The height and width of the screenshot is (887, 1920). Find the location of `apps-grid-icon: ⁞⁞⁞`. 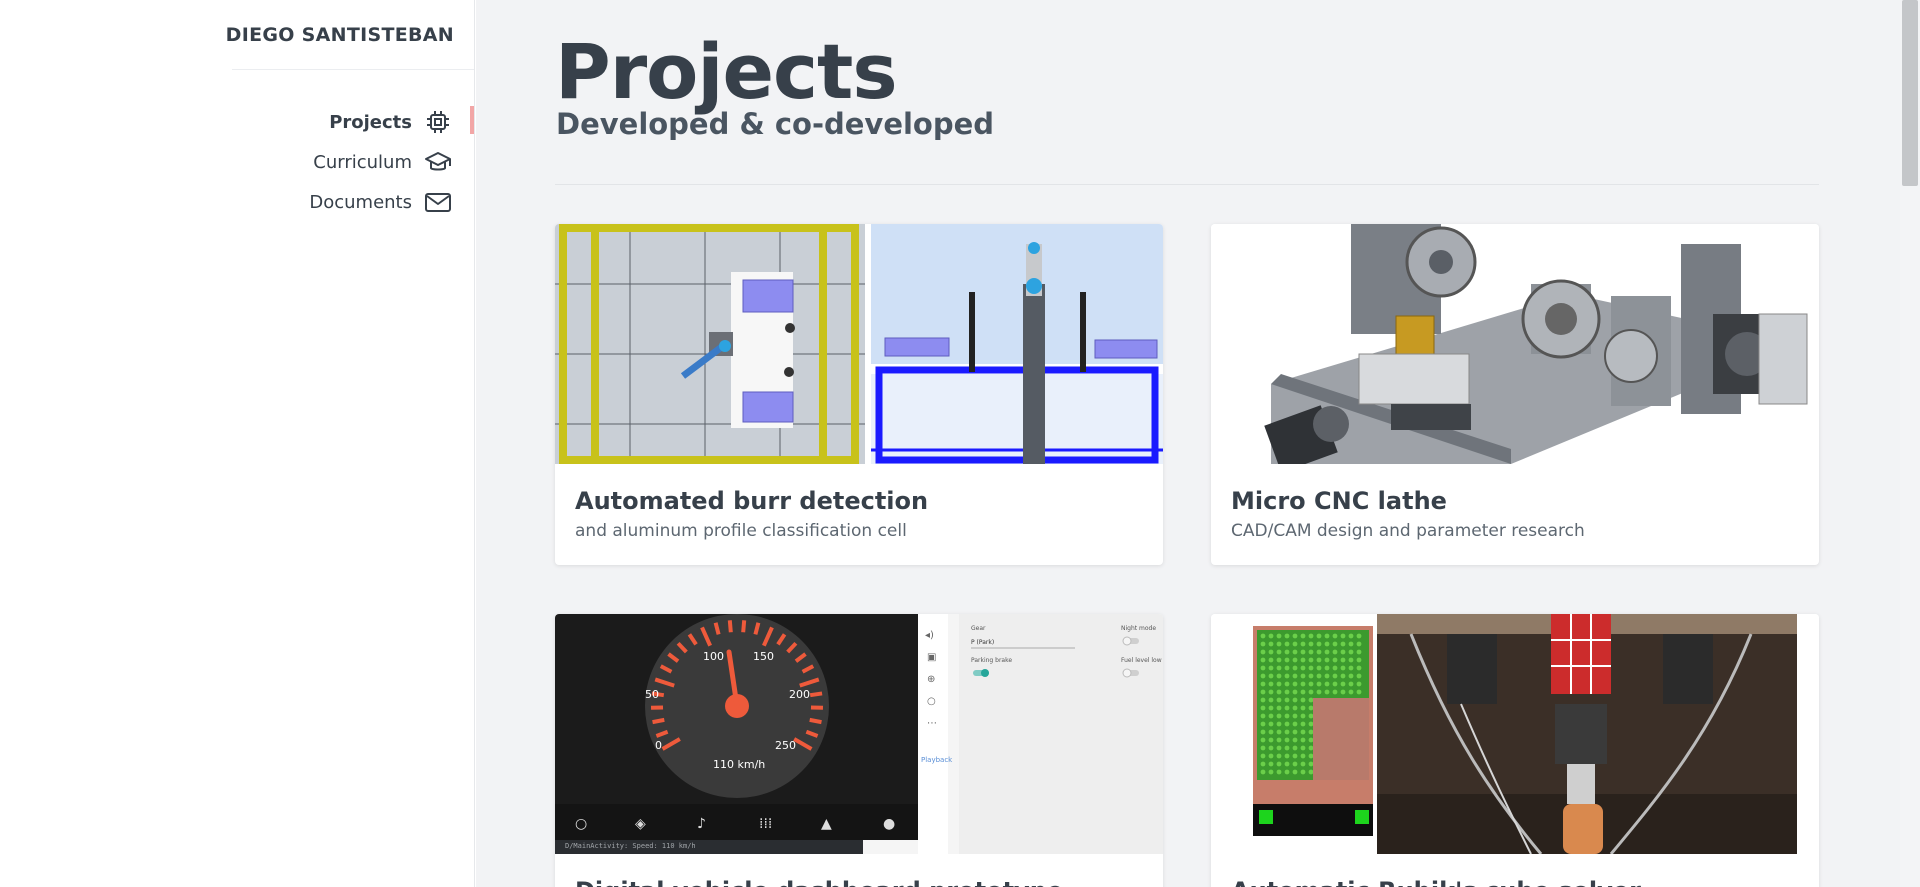

apps-grid-icon: ⁞⁞⁞ is located at coordinates (765, 824).